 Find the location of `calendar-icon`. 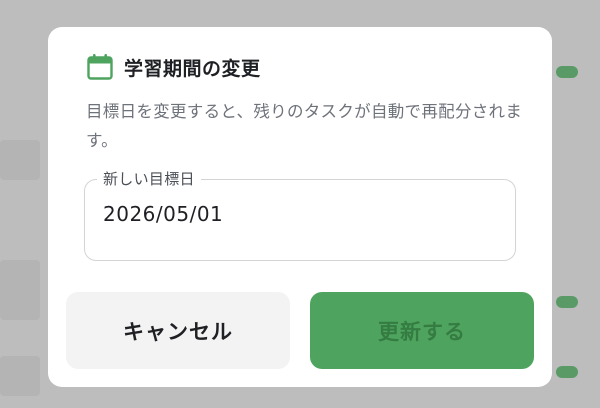

calendar-icon is located at coordinates (100, 67).